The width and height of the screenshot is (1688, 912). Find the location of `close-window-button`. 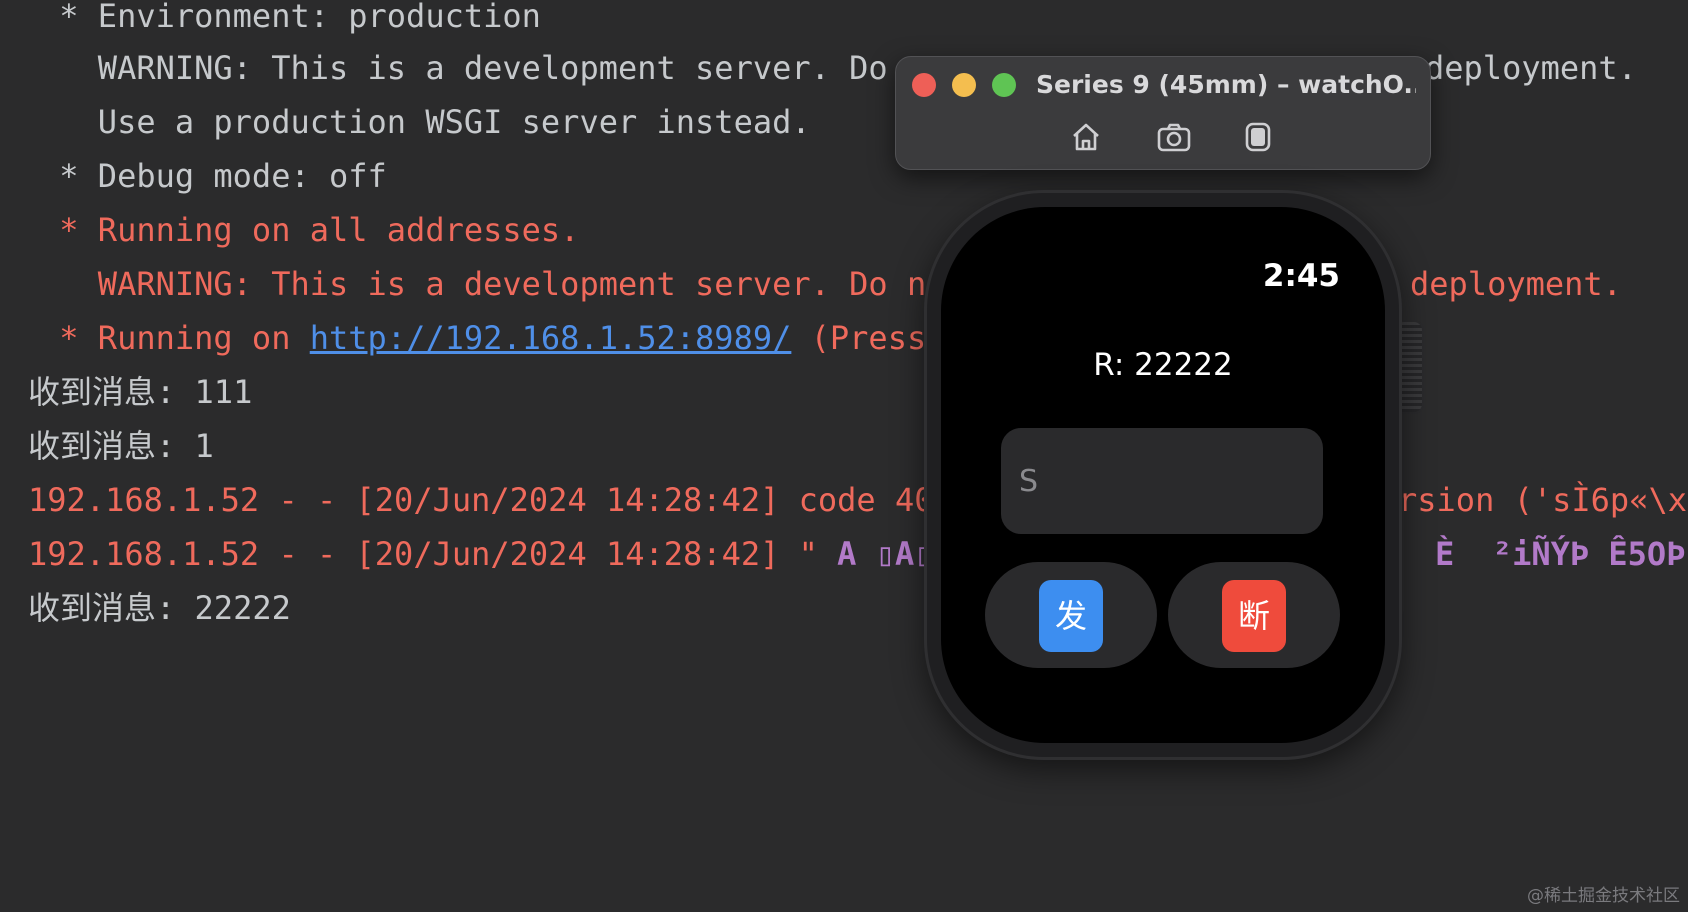

close-window-button is located at coordinates (924, 85).